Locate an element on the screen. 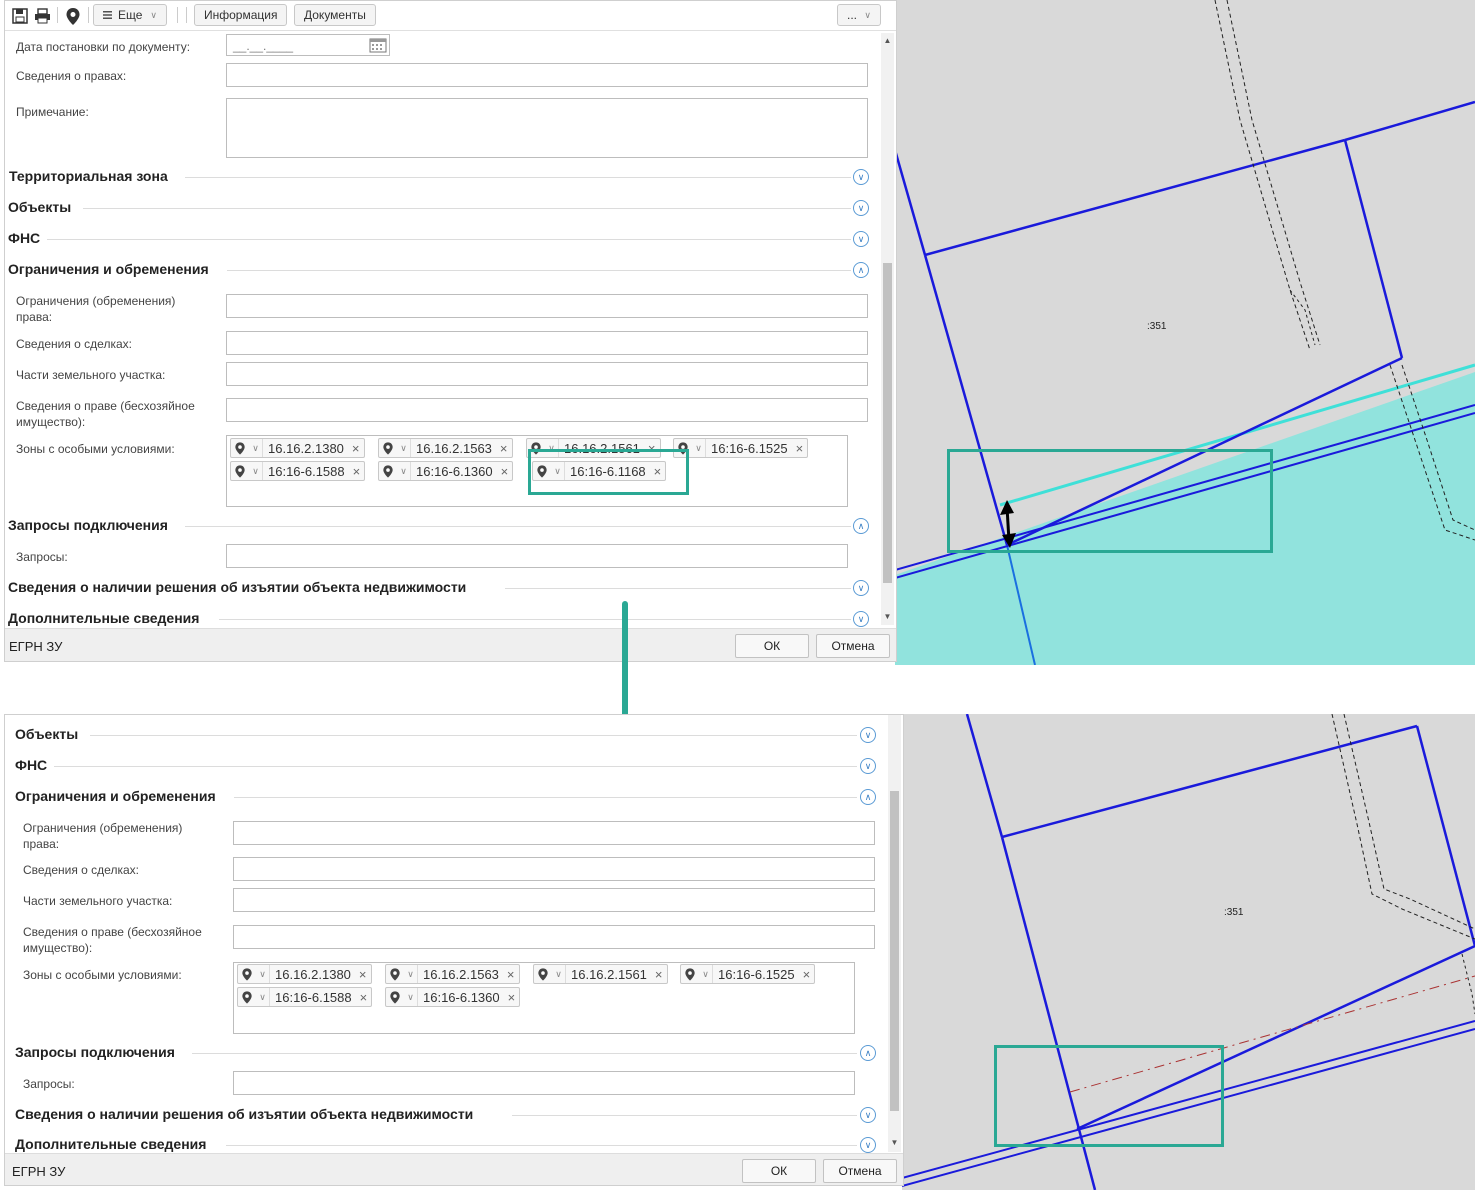 Image resolution: width=1480 pixels, height=1190 pixels. scrollbar: ▼ is located at coordinates (894, 933).